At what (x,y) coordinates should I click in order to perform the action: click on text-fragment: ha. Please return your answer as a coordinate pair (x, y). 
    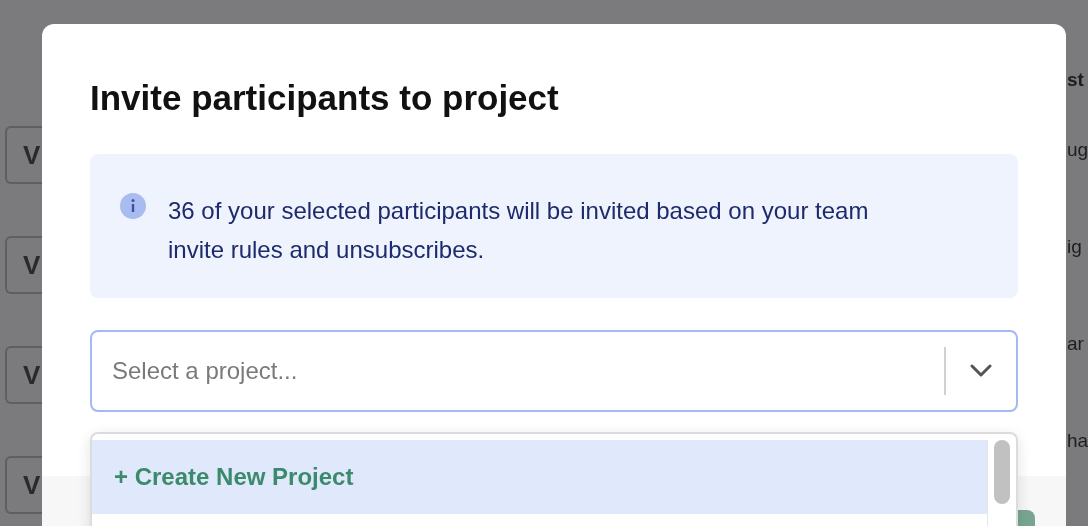
    Looking at the image, I should click on (1077, 441).